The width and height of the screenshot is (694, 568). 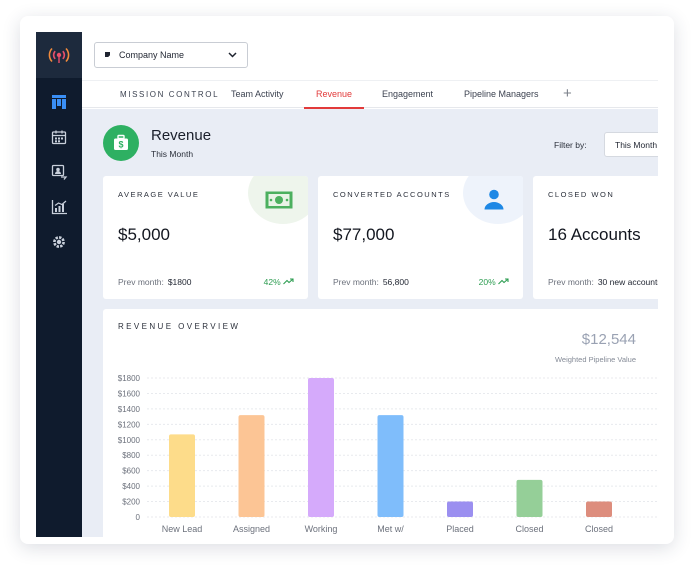 What do you see at coordinates (131, 502) in the screenshot?
I see `y-tick-label: $200` at bounding box center [131, 502].